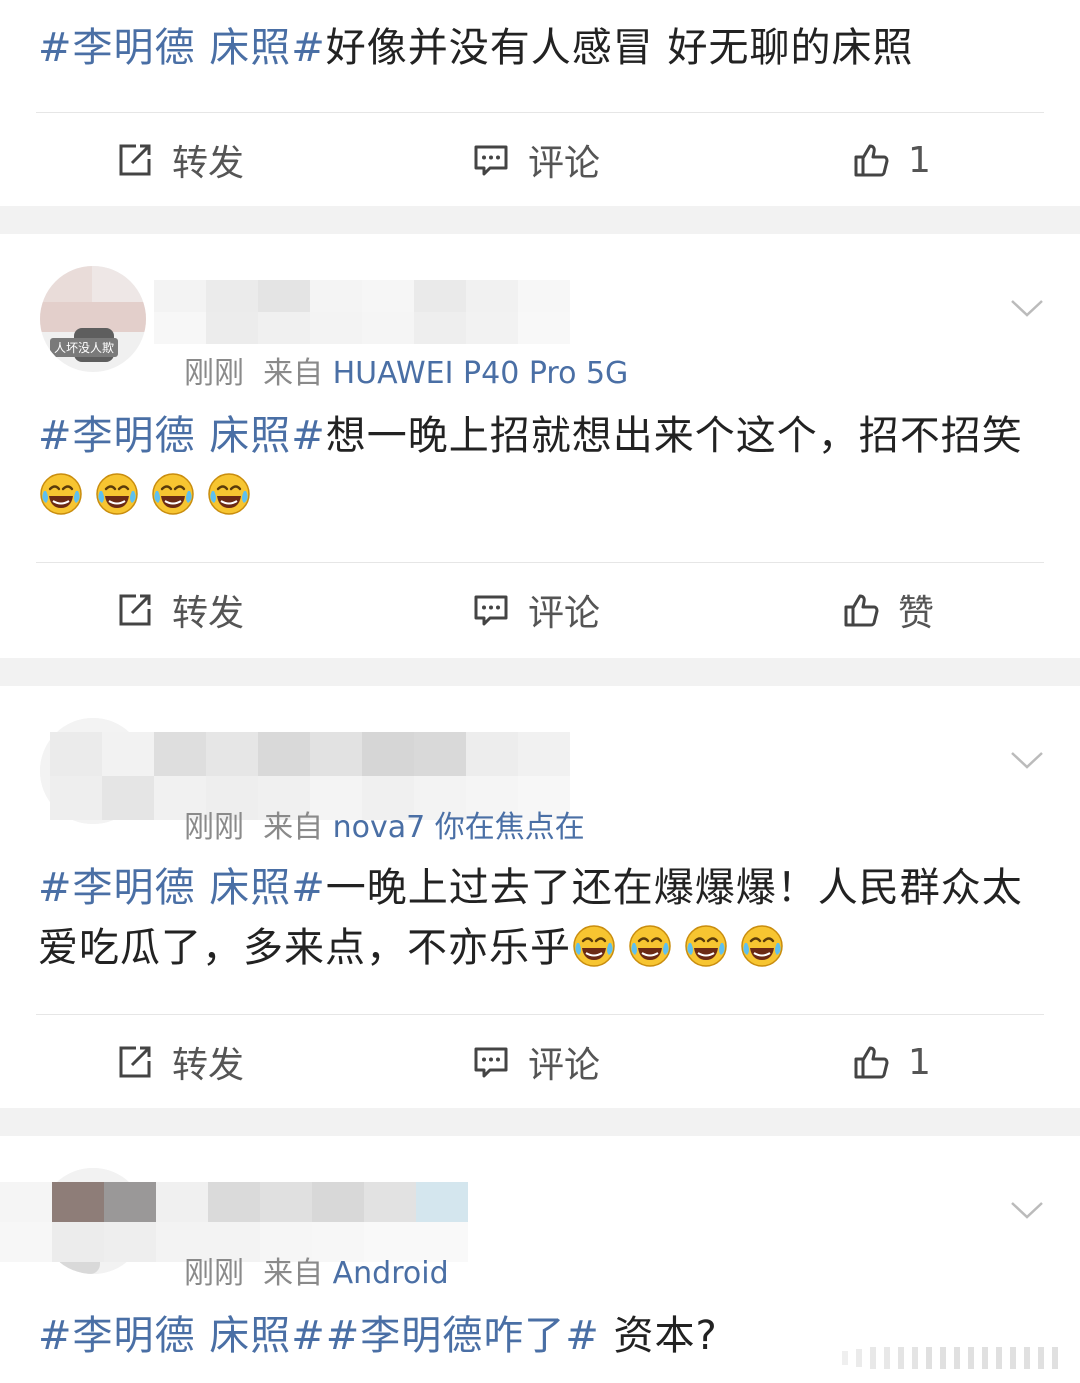 This screenshot has width=1080, height=1383. I want to click on post-text: #李明德 床照#一晚上过去了还在爆爆爆！人民群众太爱吃瓜了，多来点，不亦乐乎, so click(539, 918).